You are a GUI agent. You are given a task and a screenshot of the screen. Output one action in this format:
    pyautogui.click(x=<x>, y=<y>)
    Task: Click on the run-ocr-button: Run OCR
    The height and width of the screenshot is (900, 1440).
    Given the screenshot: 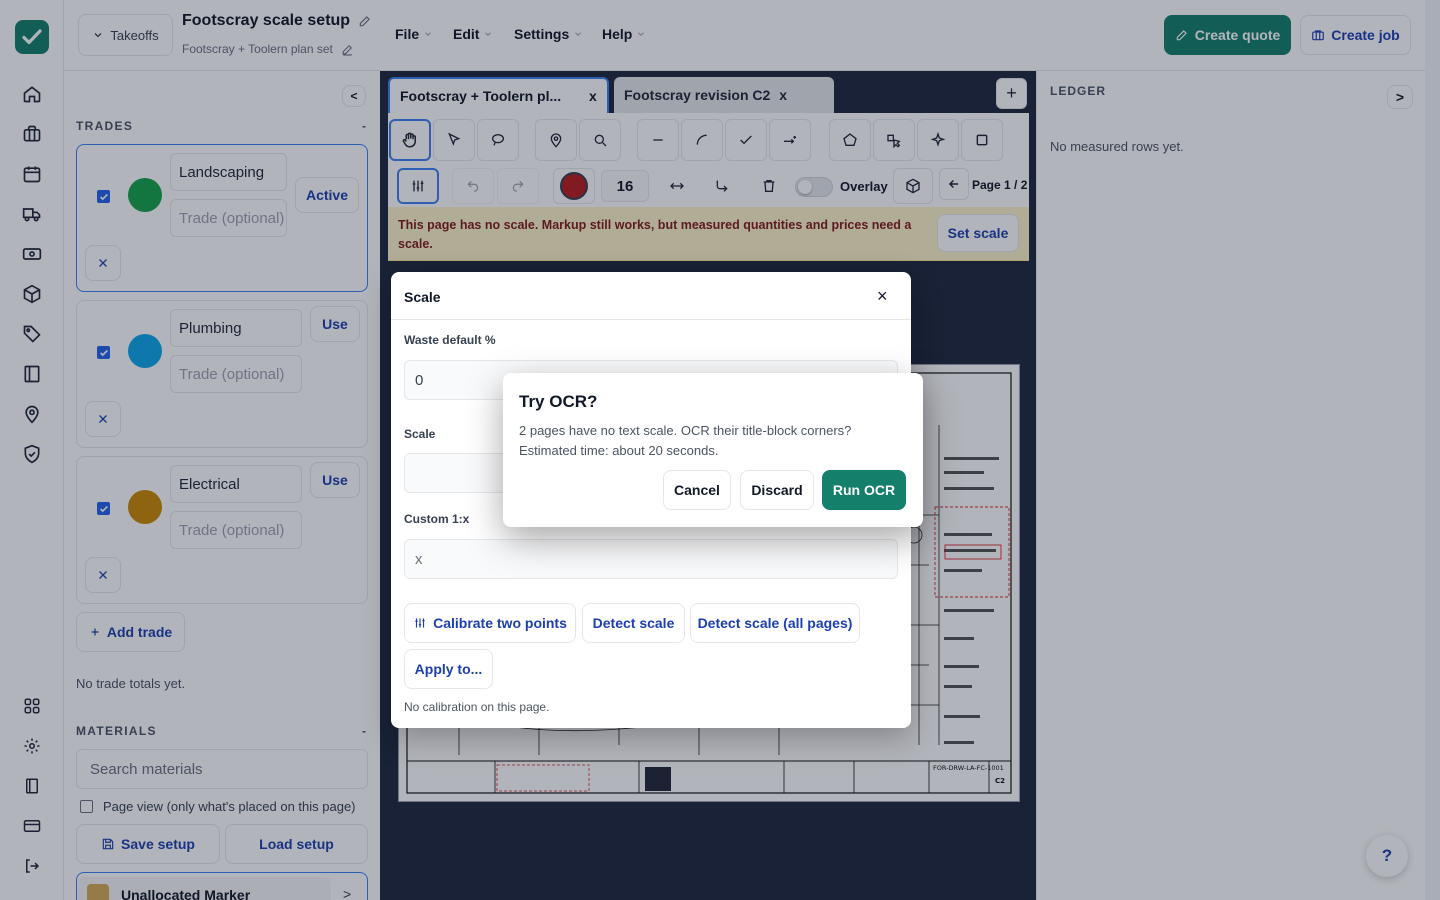 What is the action you would take?
    pyautogui.click(x=864, y=490)
    